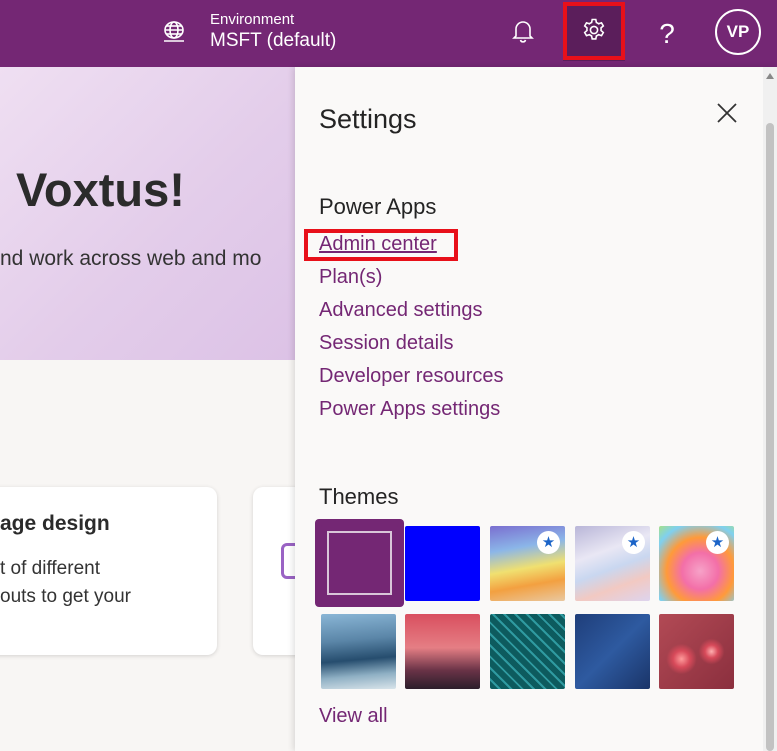  I want to click on advanced-settings-link: Advanced settings, so click(400, 310).